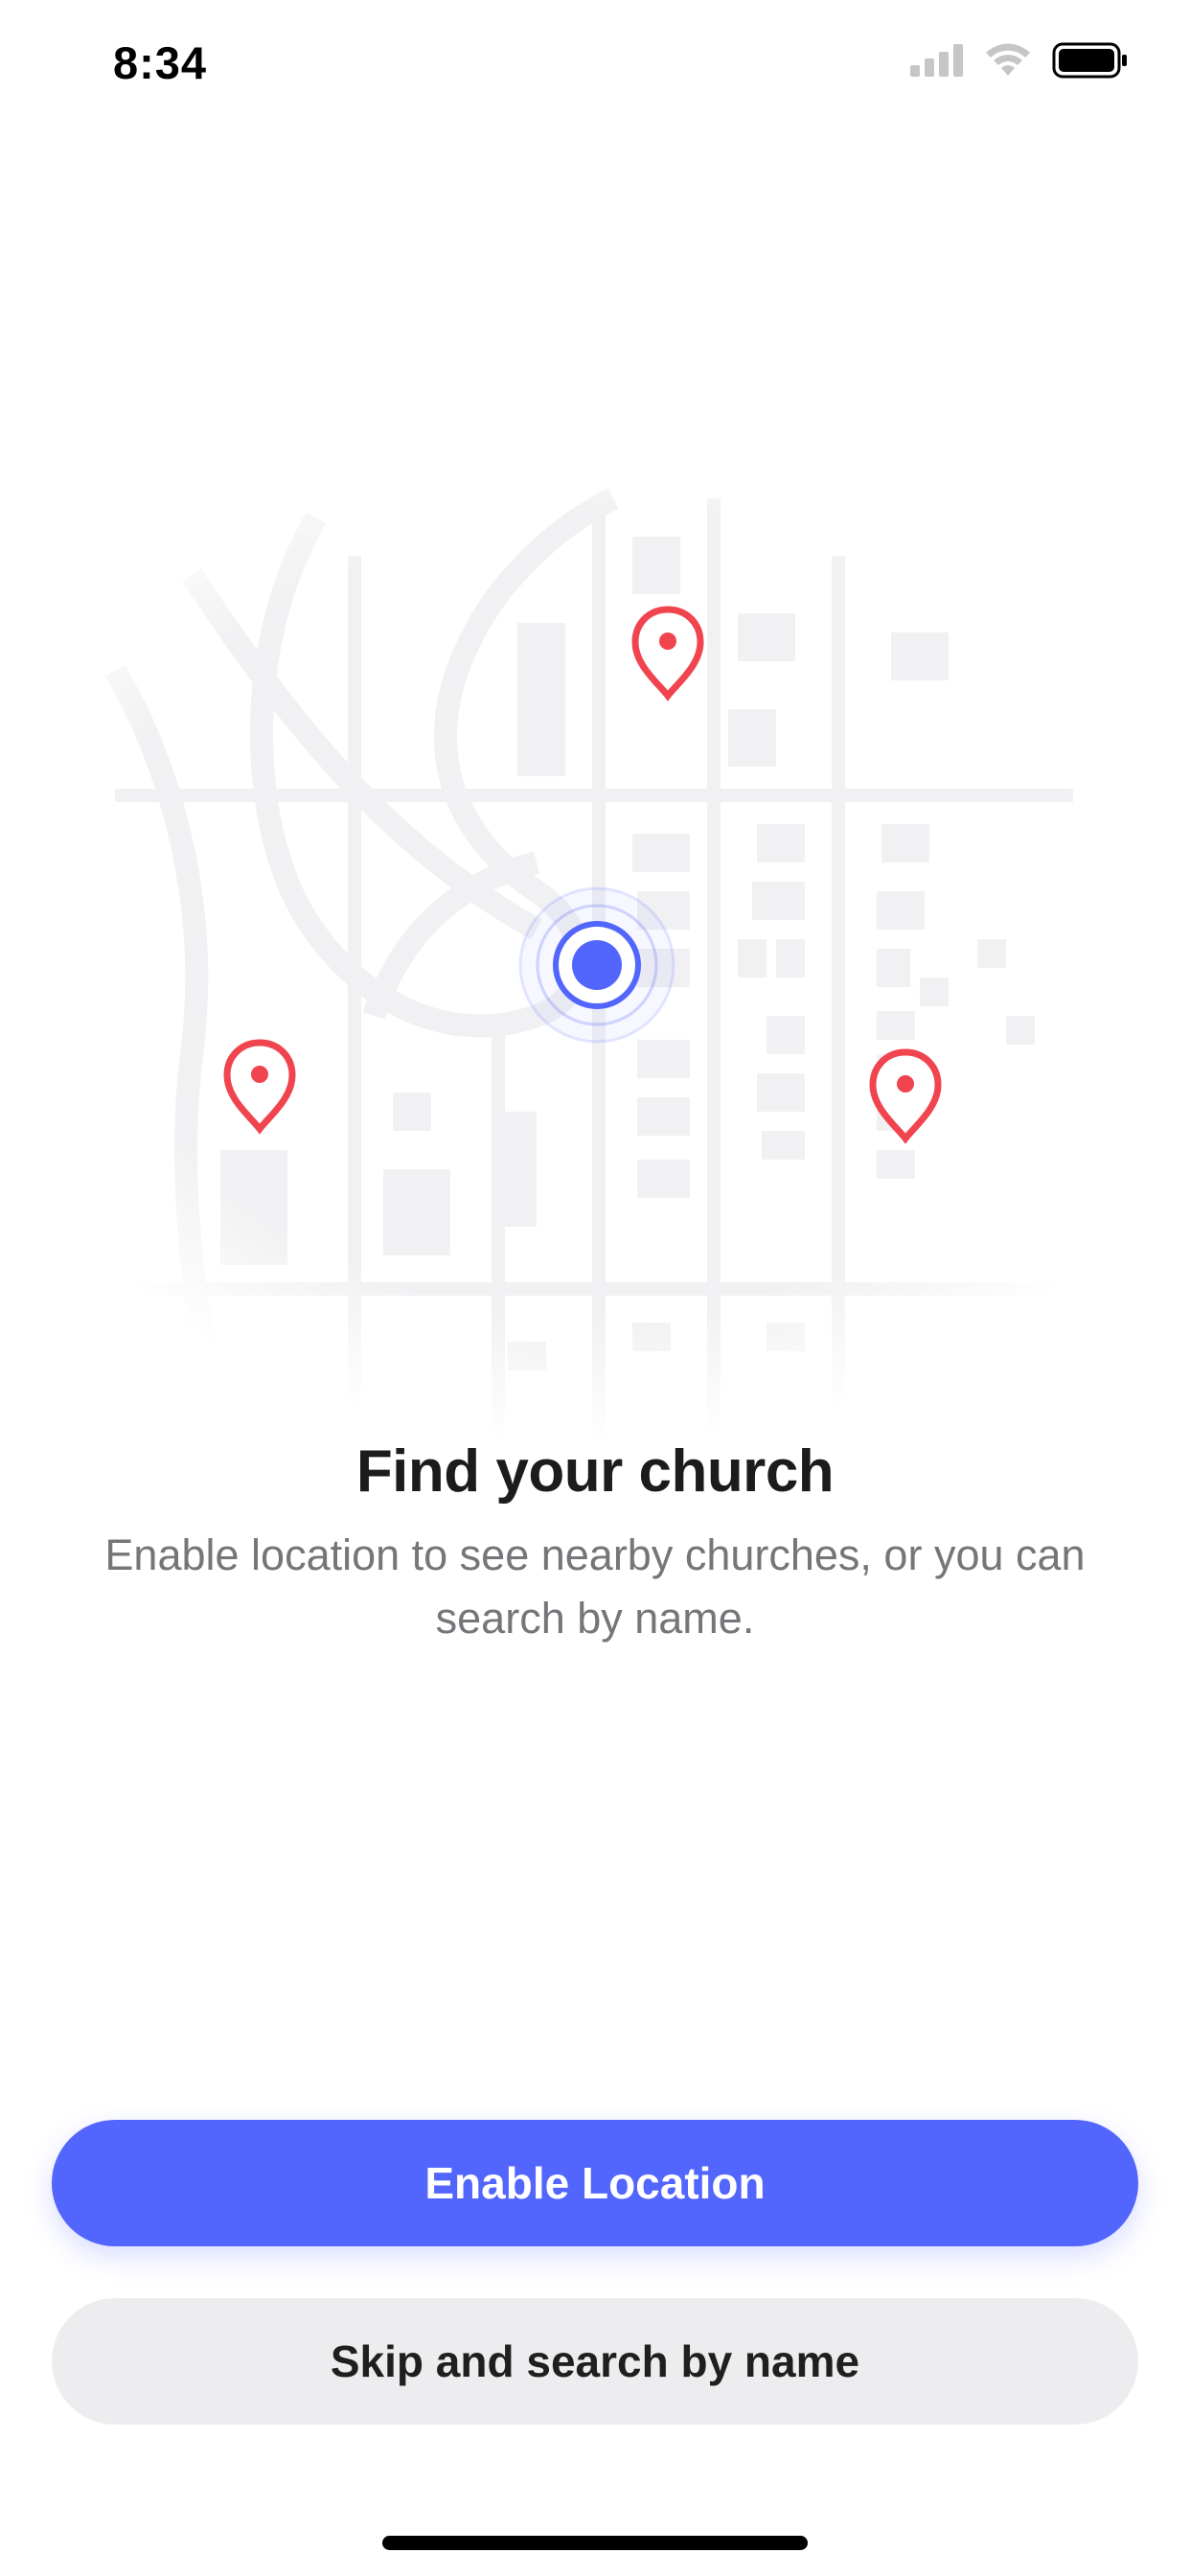 The height and width of the screenshot is (2576, 1190). Describe the element at coordinates (595, 67) in the screenshot. I see `status-bar: 8:34` at that location.